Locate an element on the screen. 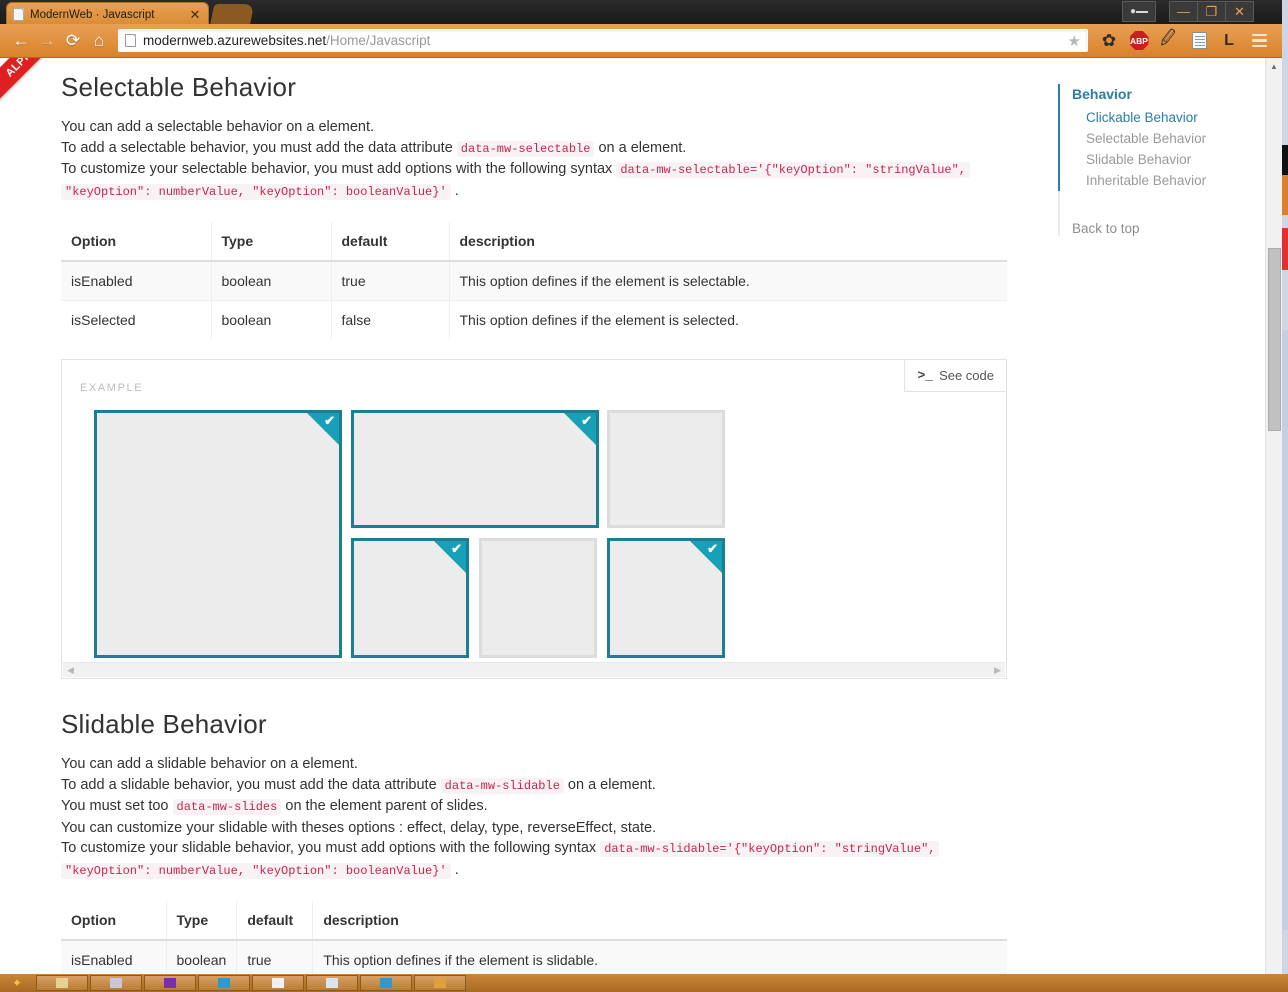  user-profile-button: ● is located at coordinates (1139, 11).